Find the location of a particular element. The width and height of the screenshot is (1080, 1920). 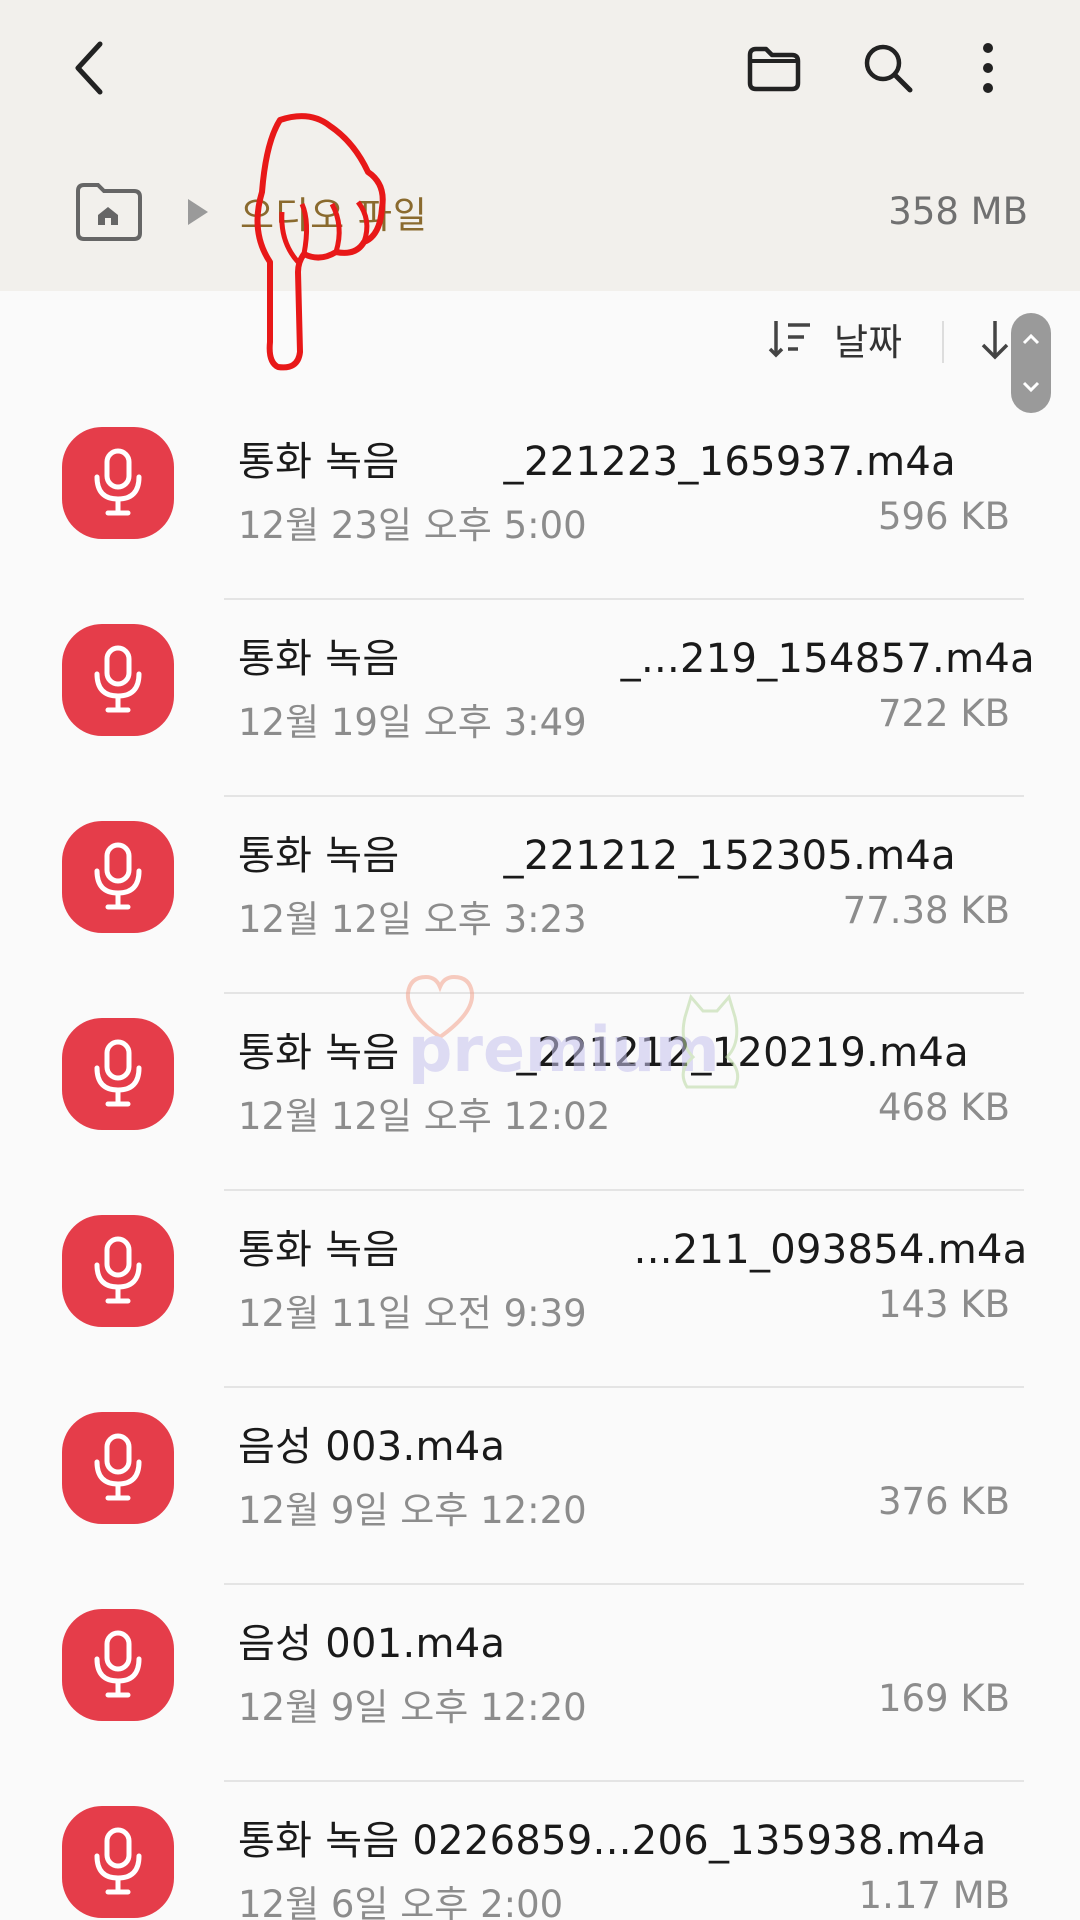

file-name: 통화 녹음 _221212_152305.m4a is located at coordinates (597, 856).